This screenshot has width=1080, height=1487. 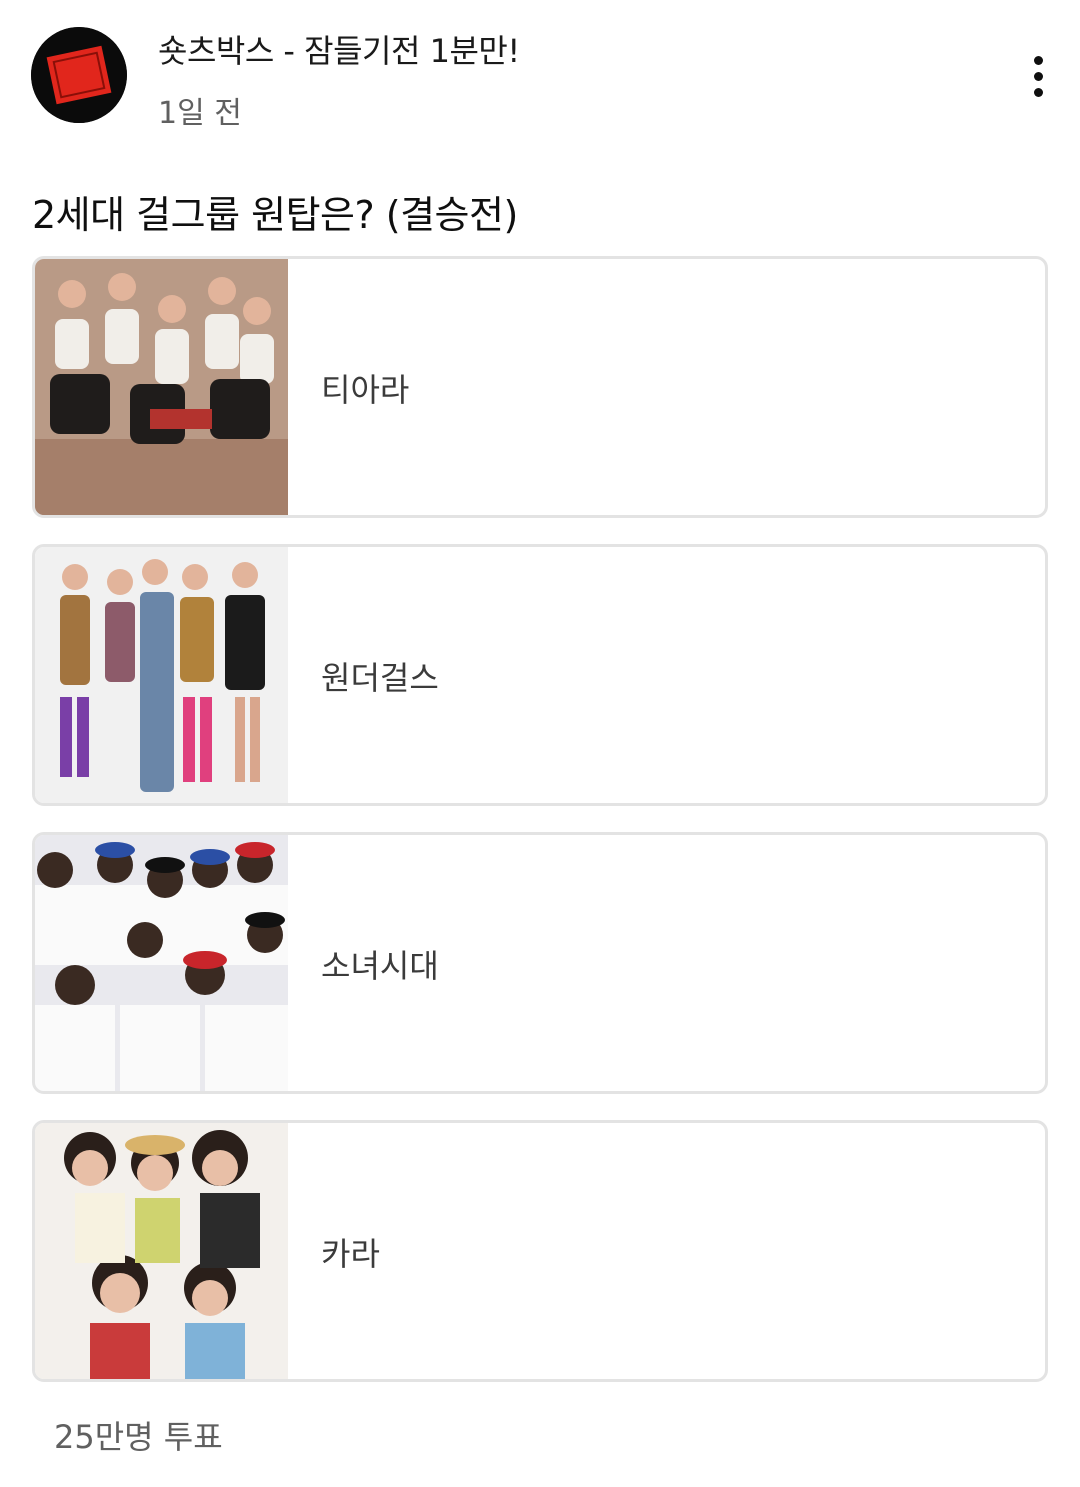 What do you see at coordinates (275, 215) in the screenshot?
I see `poll-question: 2세대 걸그룹 원탑은? (결승전)` at bounding box center [275, 215].